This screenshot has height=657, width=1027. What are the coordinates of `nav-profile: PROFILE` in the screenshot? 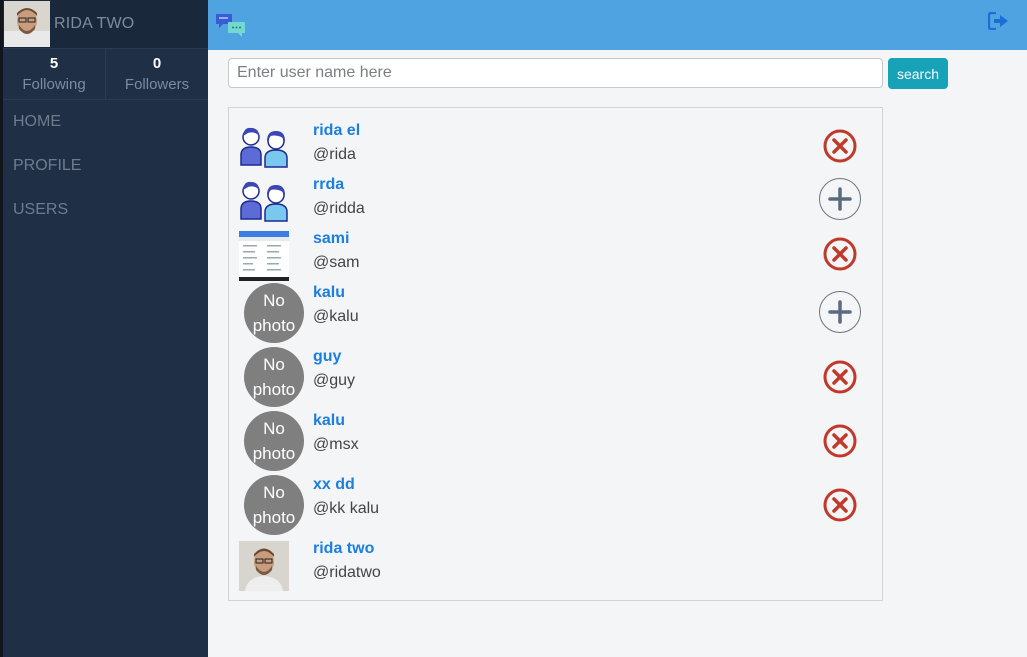 It's located at (105, 166).